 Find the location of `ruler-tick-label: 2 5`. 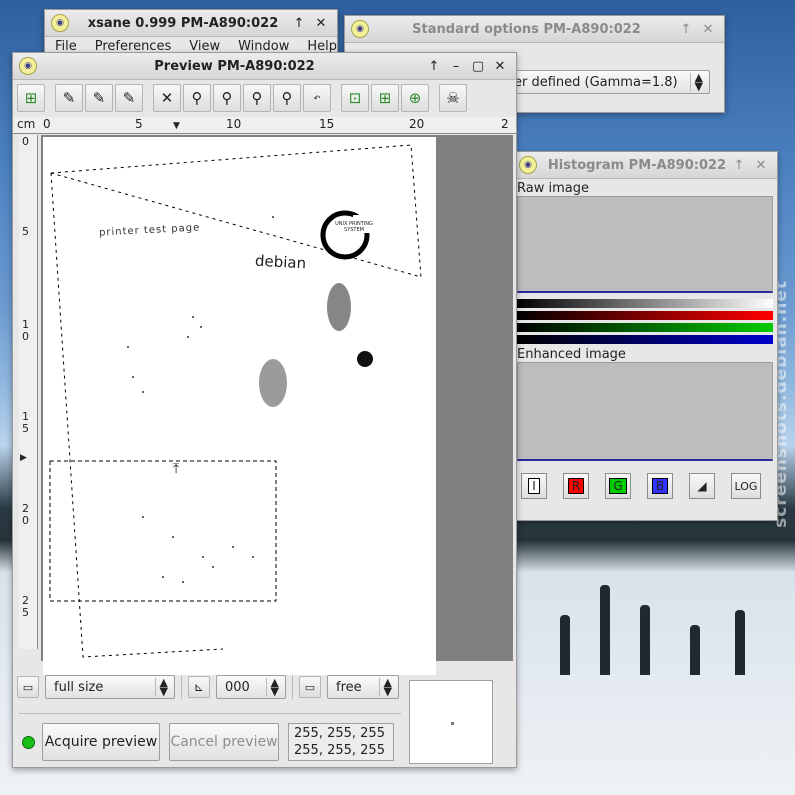

ruler-tick-label: 2 5 is located at coordinates (25, 606).